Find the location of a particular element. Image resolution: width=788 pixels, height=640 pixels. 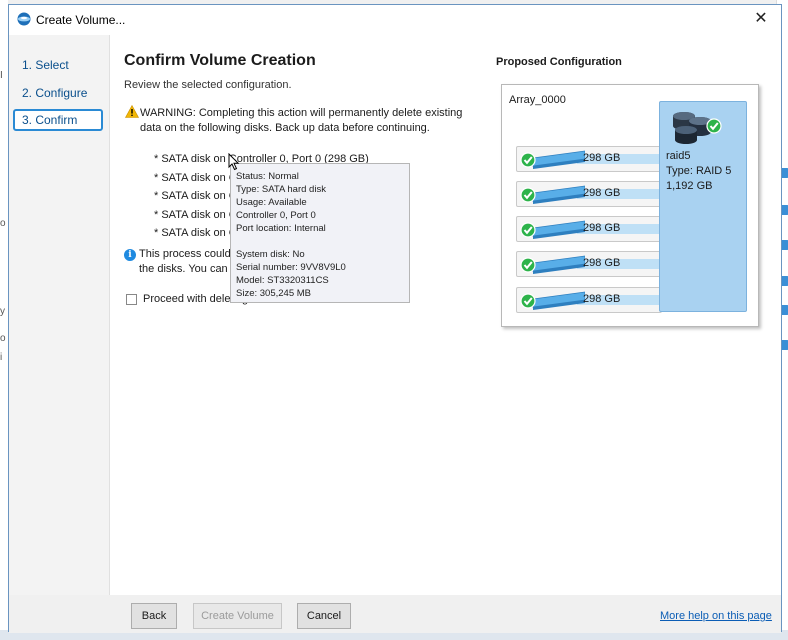

proposed-configuration-title: Proposed Configuration is located at coordinates (559, 62).